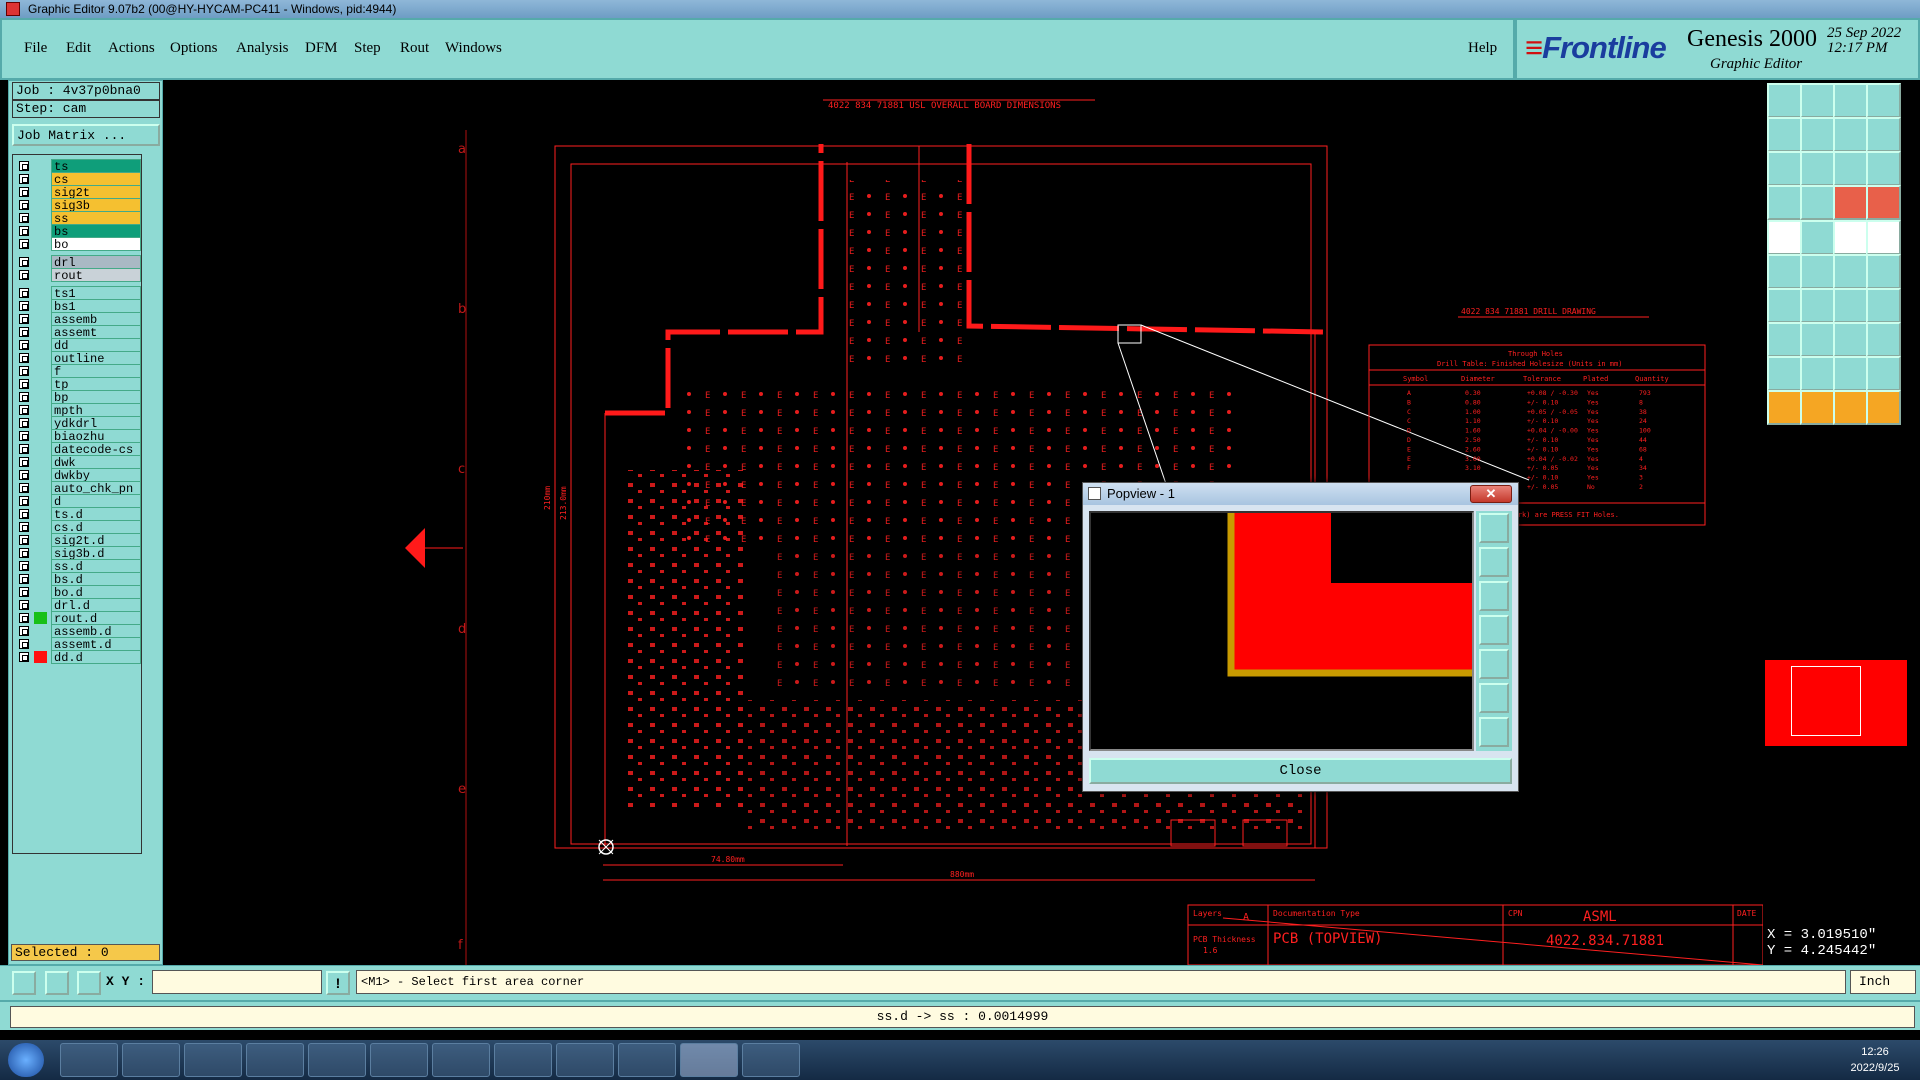 The image size is (1920, 1080). I want to click on zoom-in-icon, so click(1494, 562).